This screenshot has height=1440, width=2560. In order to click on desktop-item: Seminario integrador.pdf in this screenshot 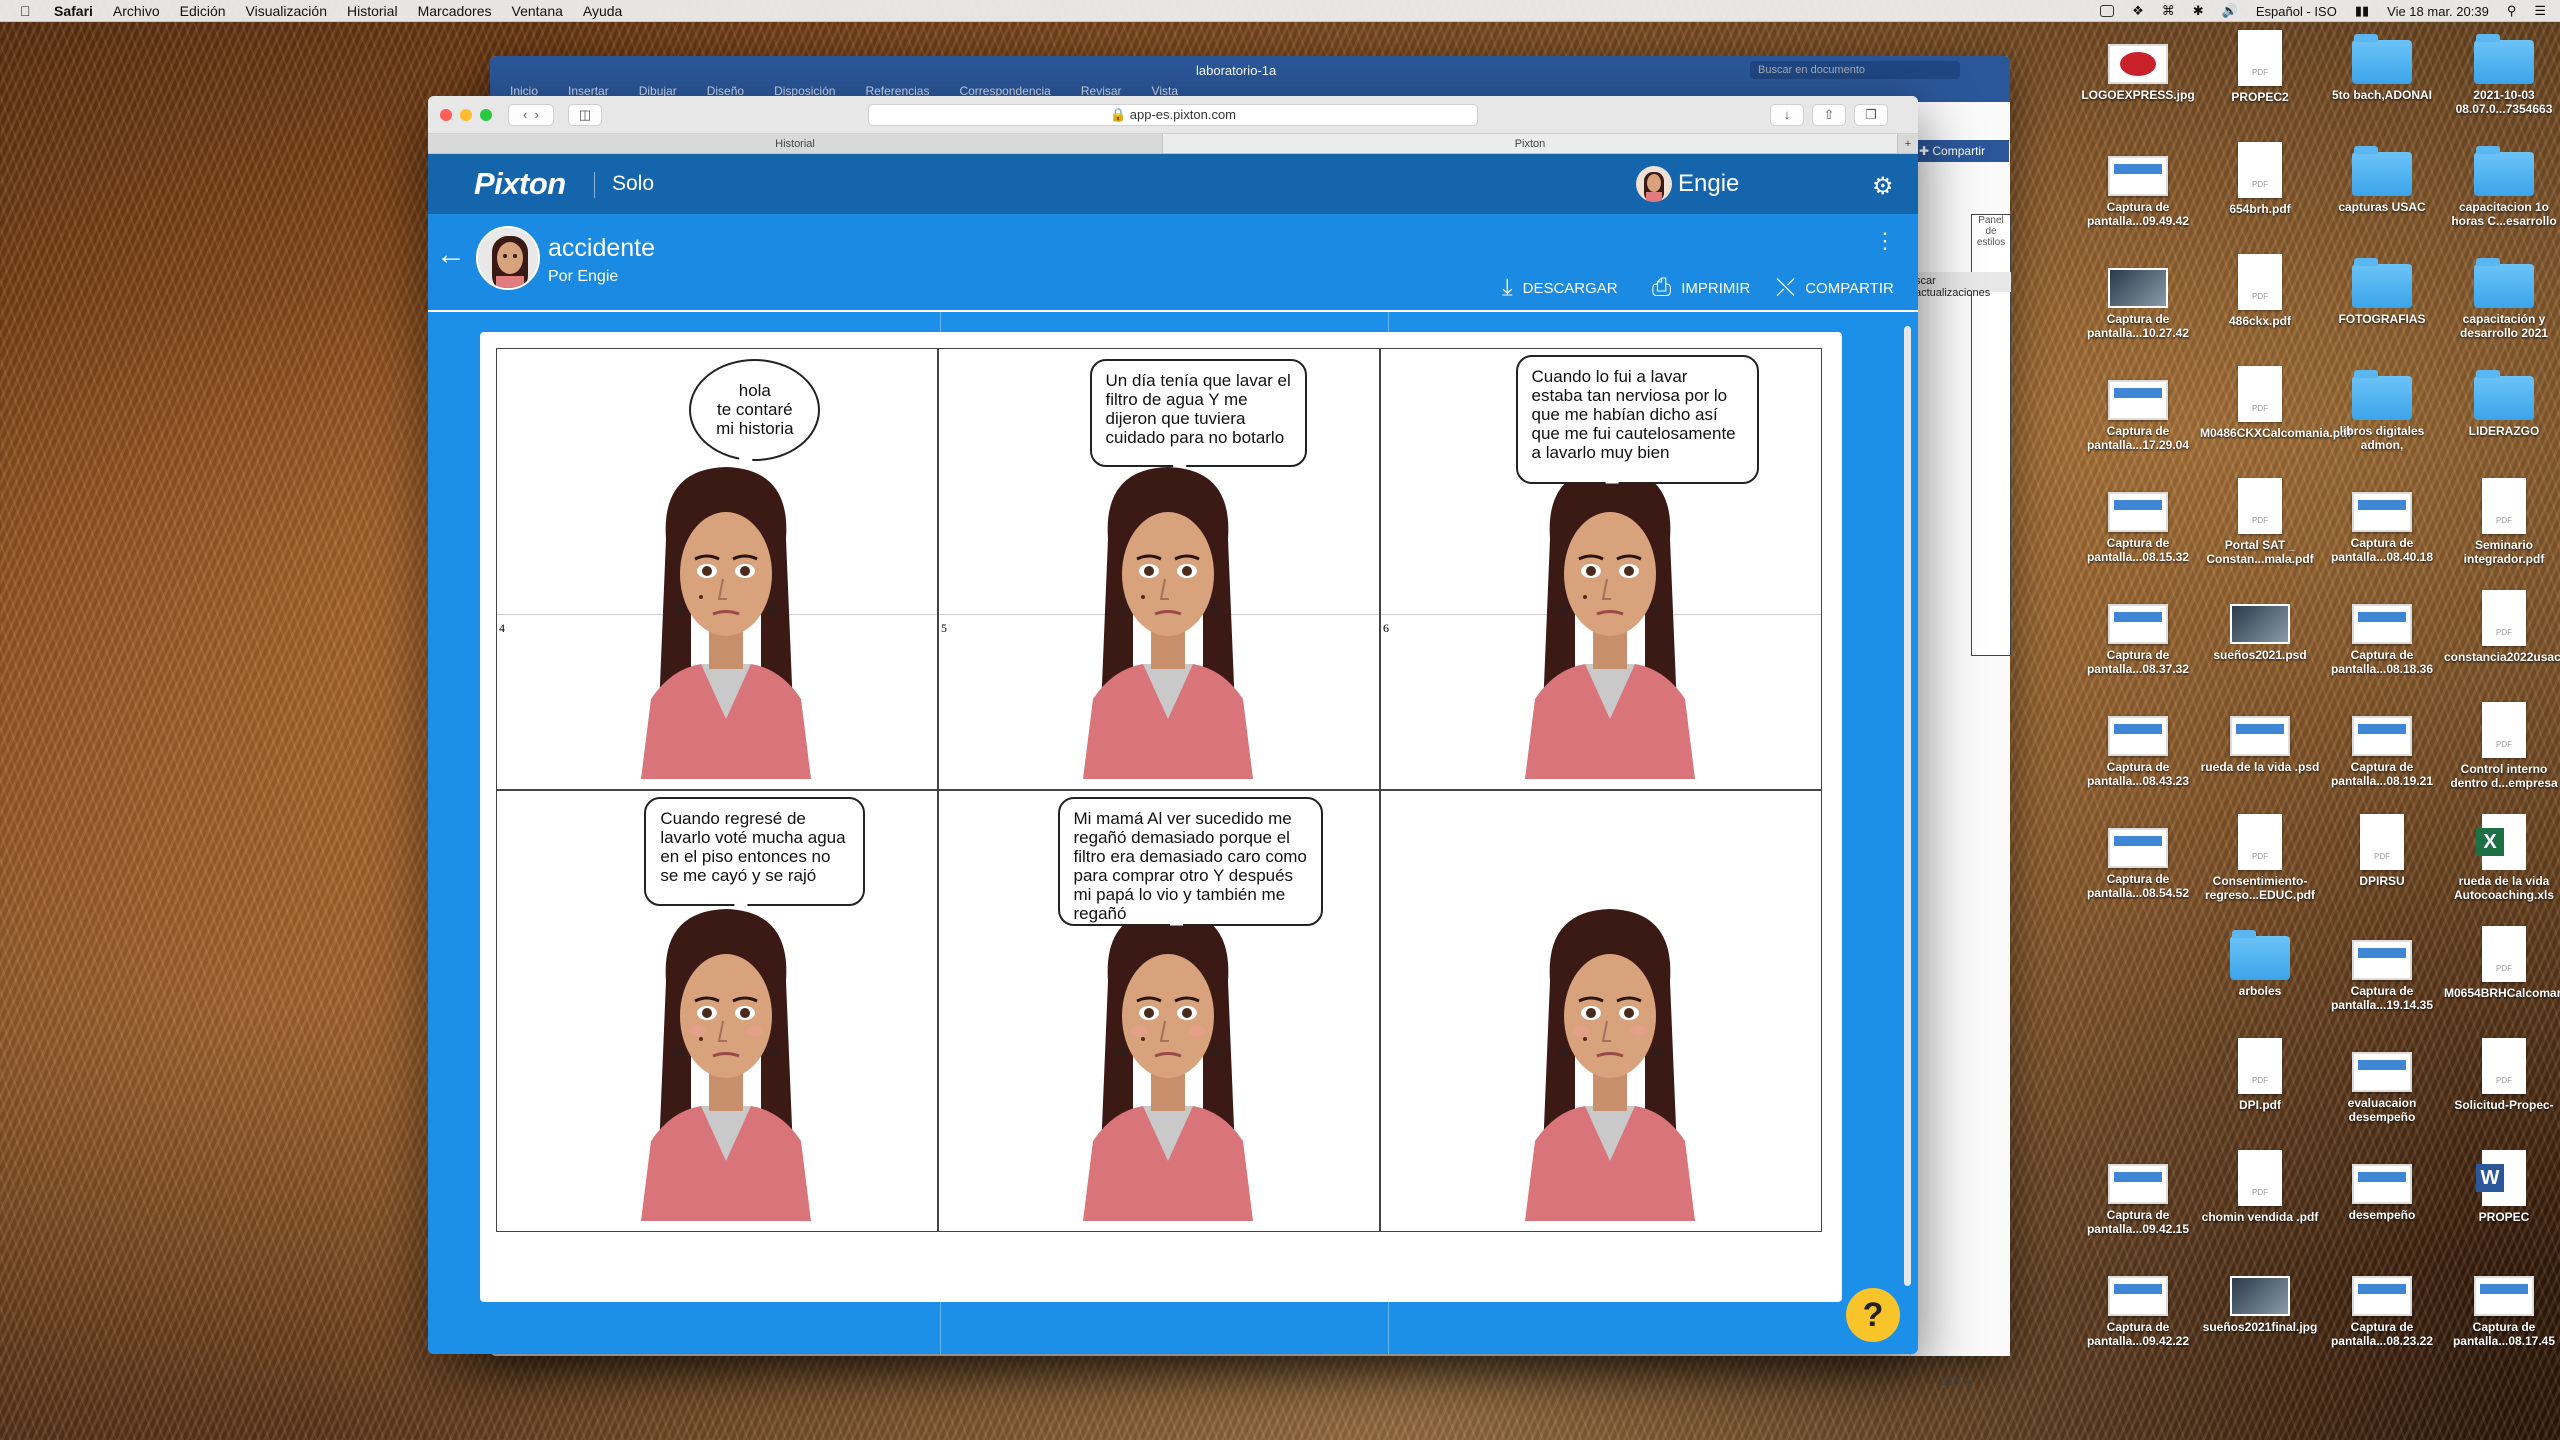, I will do `click(2502, 522)`.